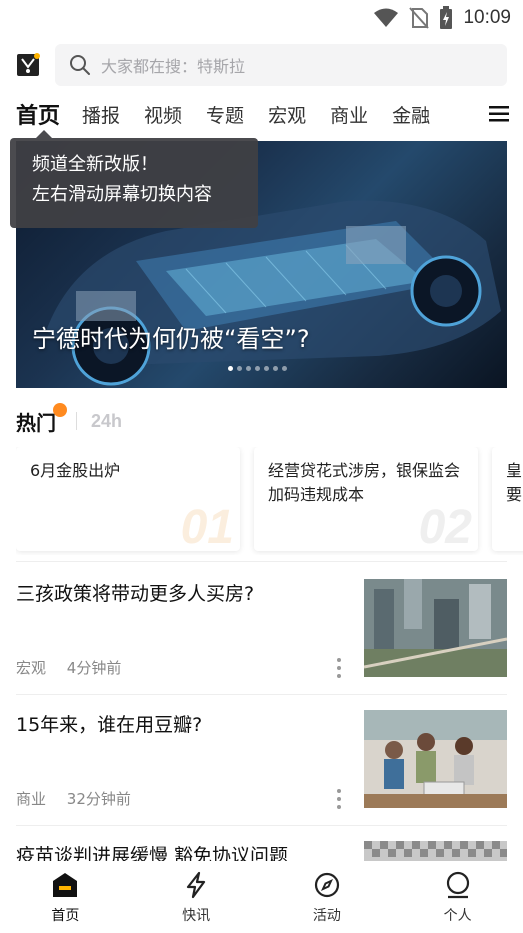 The width and height of the screenshot is (523, 933). I want to click on news-time: 32分钟前, so click(98, 799).